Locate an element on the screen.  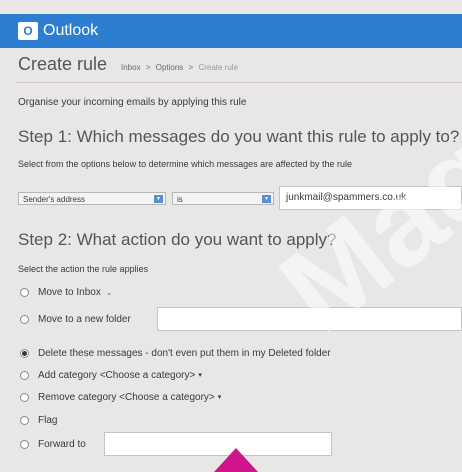
action-move-to-inbox: Move to Inbox ⌄ is located at coordinates (66, 292).